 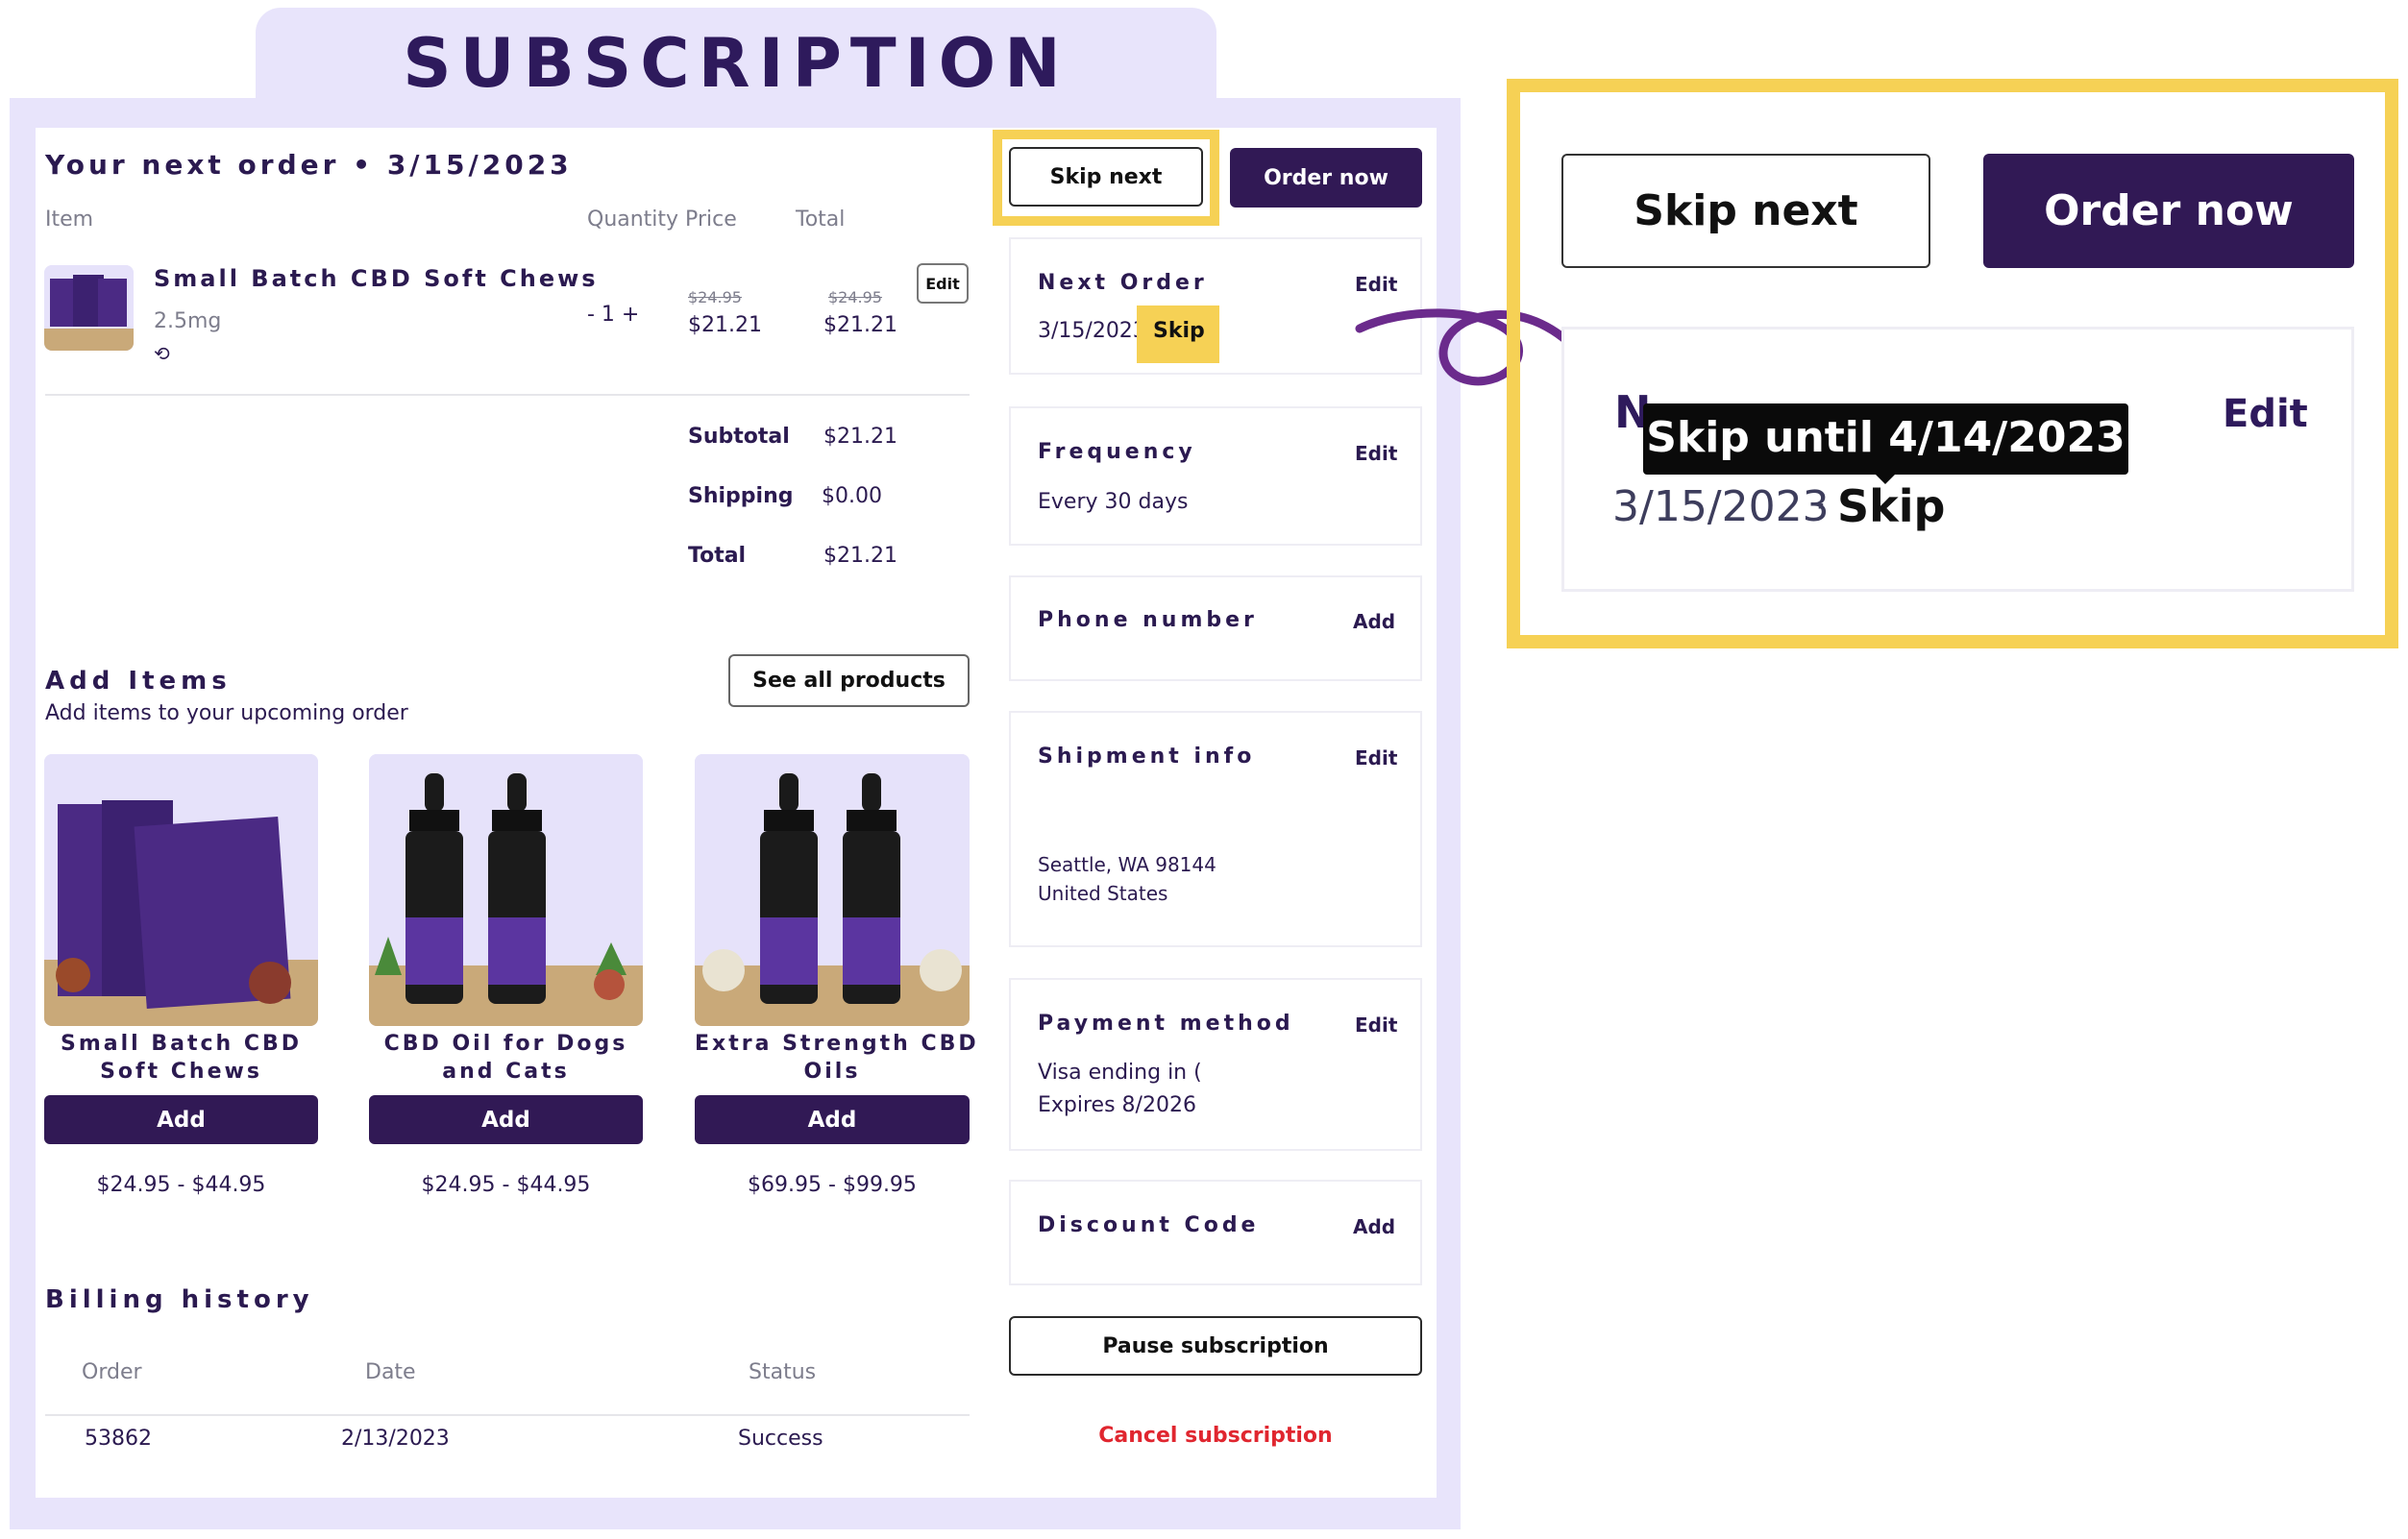 I want to click on billing-divider, so click(x=508, y=1415).